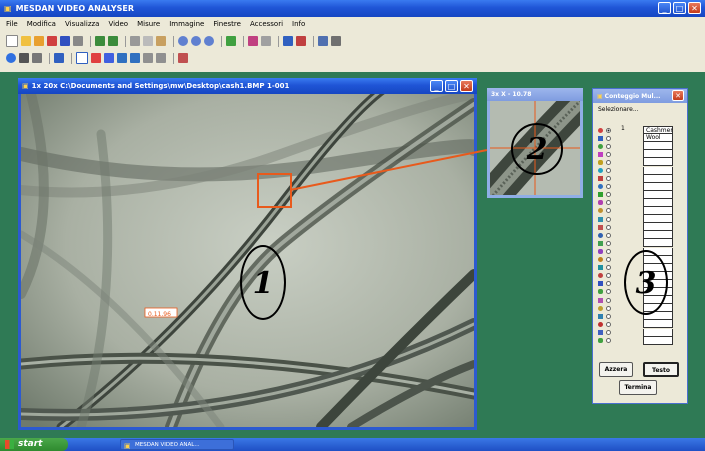  I want to click on category-cashmere: Cashmere, so click(658, 130).